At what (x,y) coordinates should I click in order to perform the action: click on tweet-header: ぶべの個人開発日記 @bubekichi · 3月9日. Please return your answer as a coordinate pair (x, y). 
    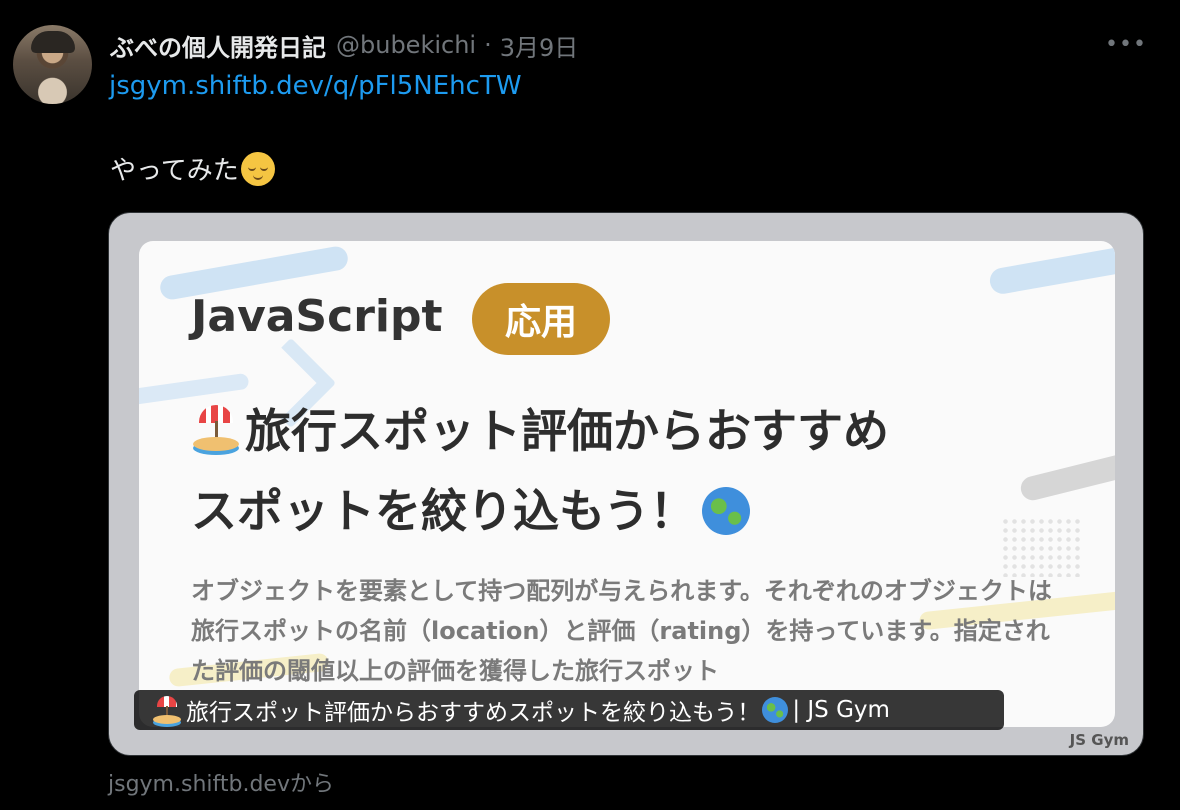
    Looking at the image, I should click on (344, 45).